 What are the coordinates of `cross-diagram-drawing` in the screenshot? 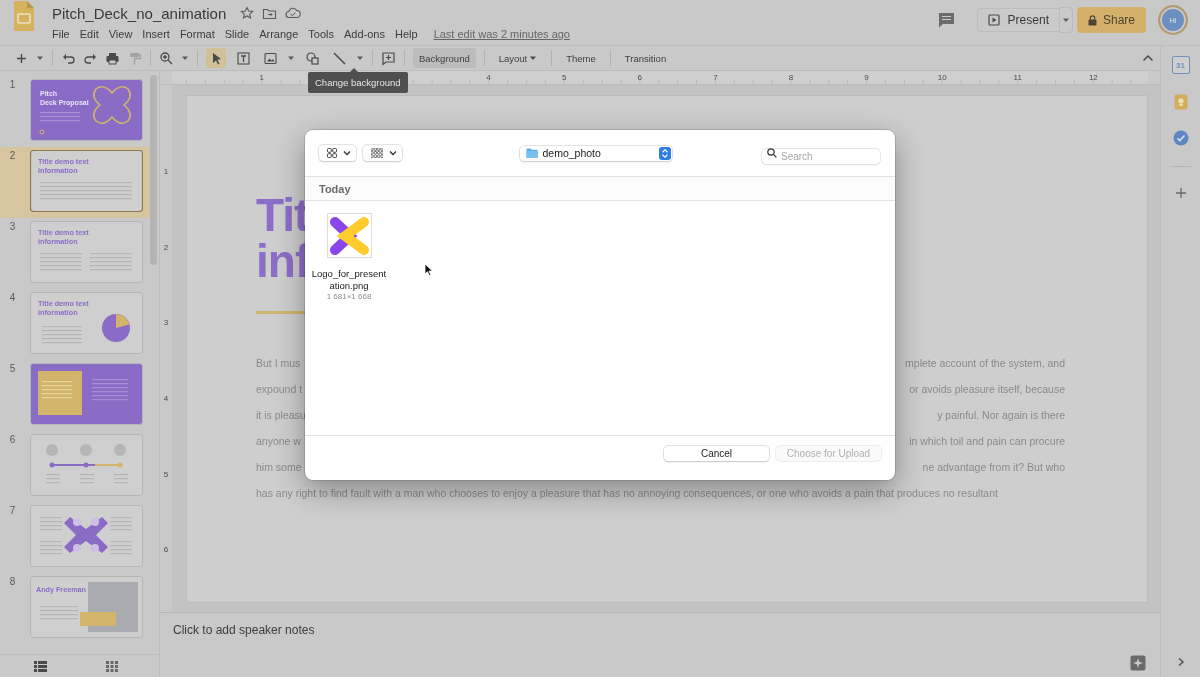 It's located at (86, 535).